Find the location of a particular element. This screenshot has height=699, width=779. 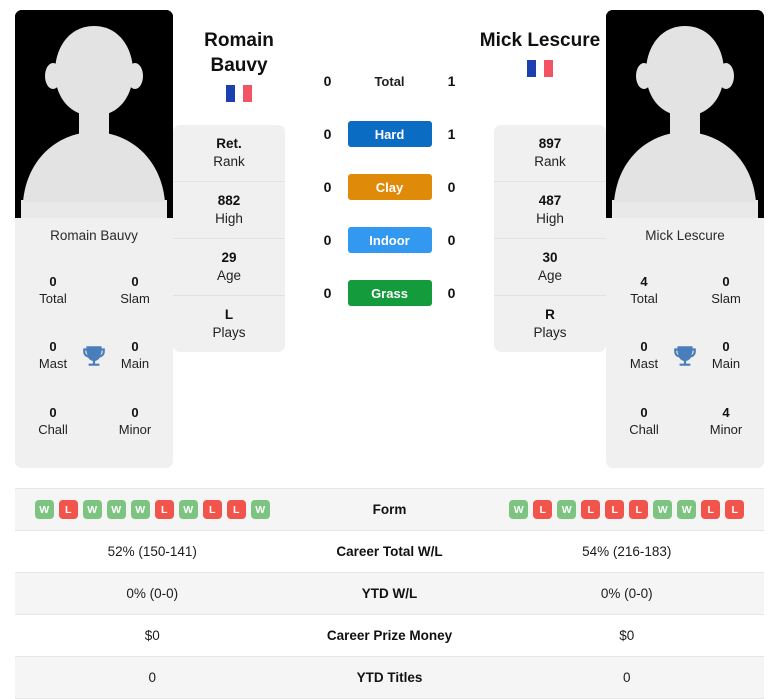

table-row-ytd-wl: 0% (0-0) YTD W/L 0% (0-0) is located at coordinates (389, 594).